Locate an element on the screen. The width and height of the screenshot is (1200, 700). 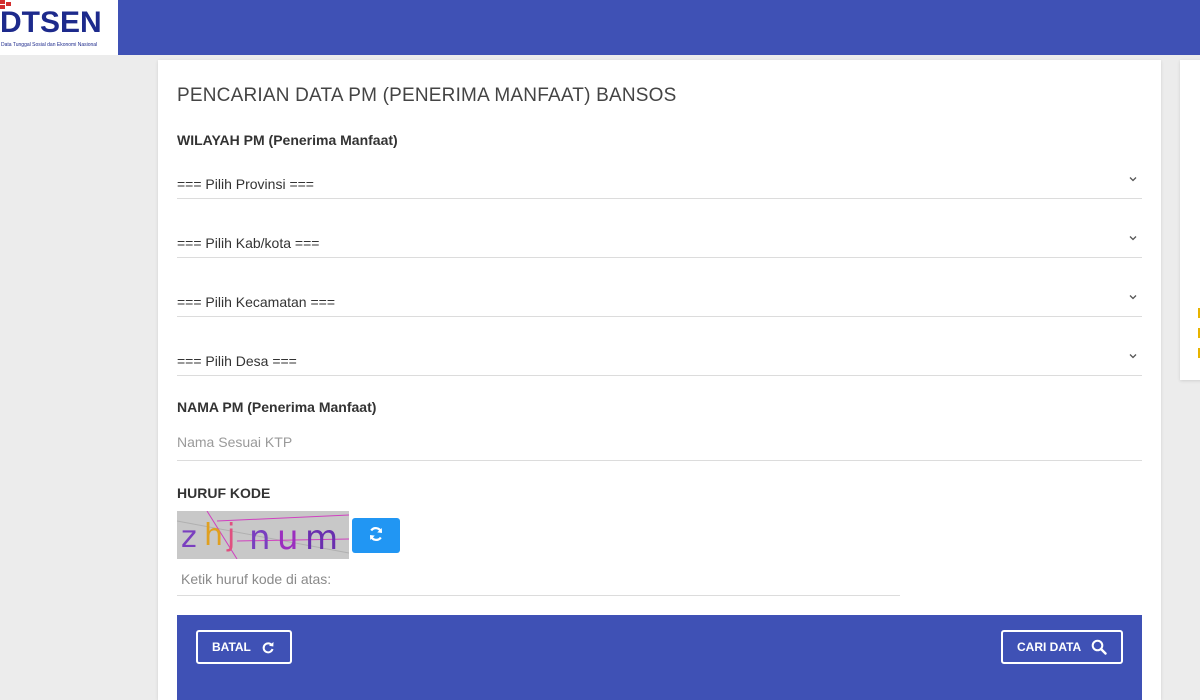
captcha-char: m is located at coordinates (321, 538).